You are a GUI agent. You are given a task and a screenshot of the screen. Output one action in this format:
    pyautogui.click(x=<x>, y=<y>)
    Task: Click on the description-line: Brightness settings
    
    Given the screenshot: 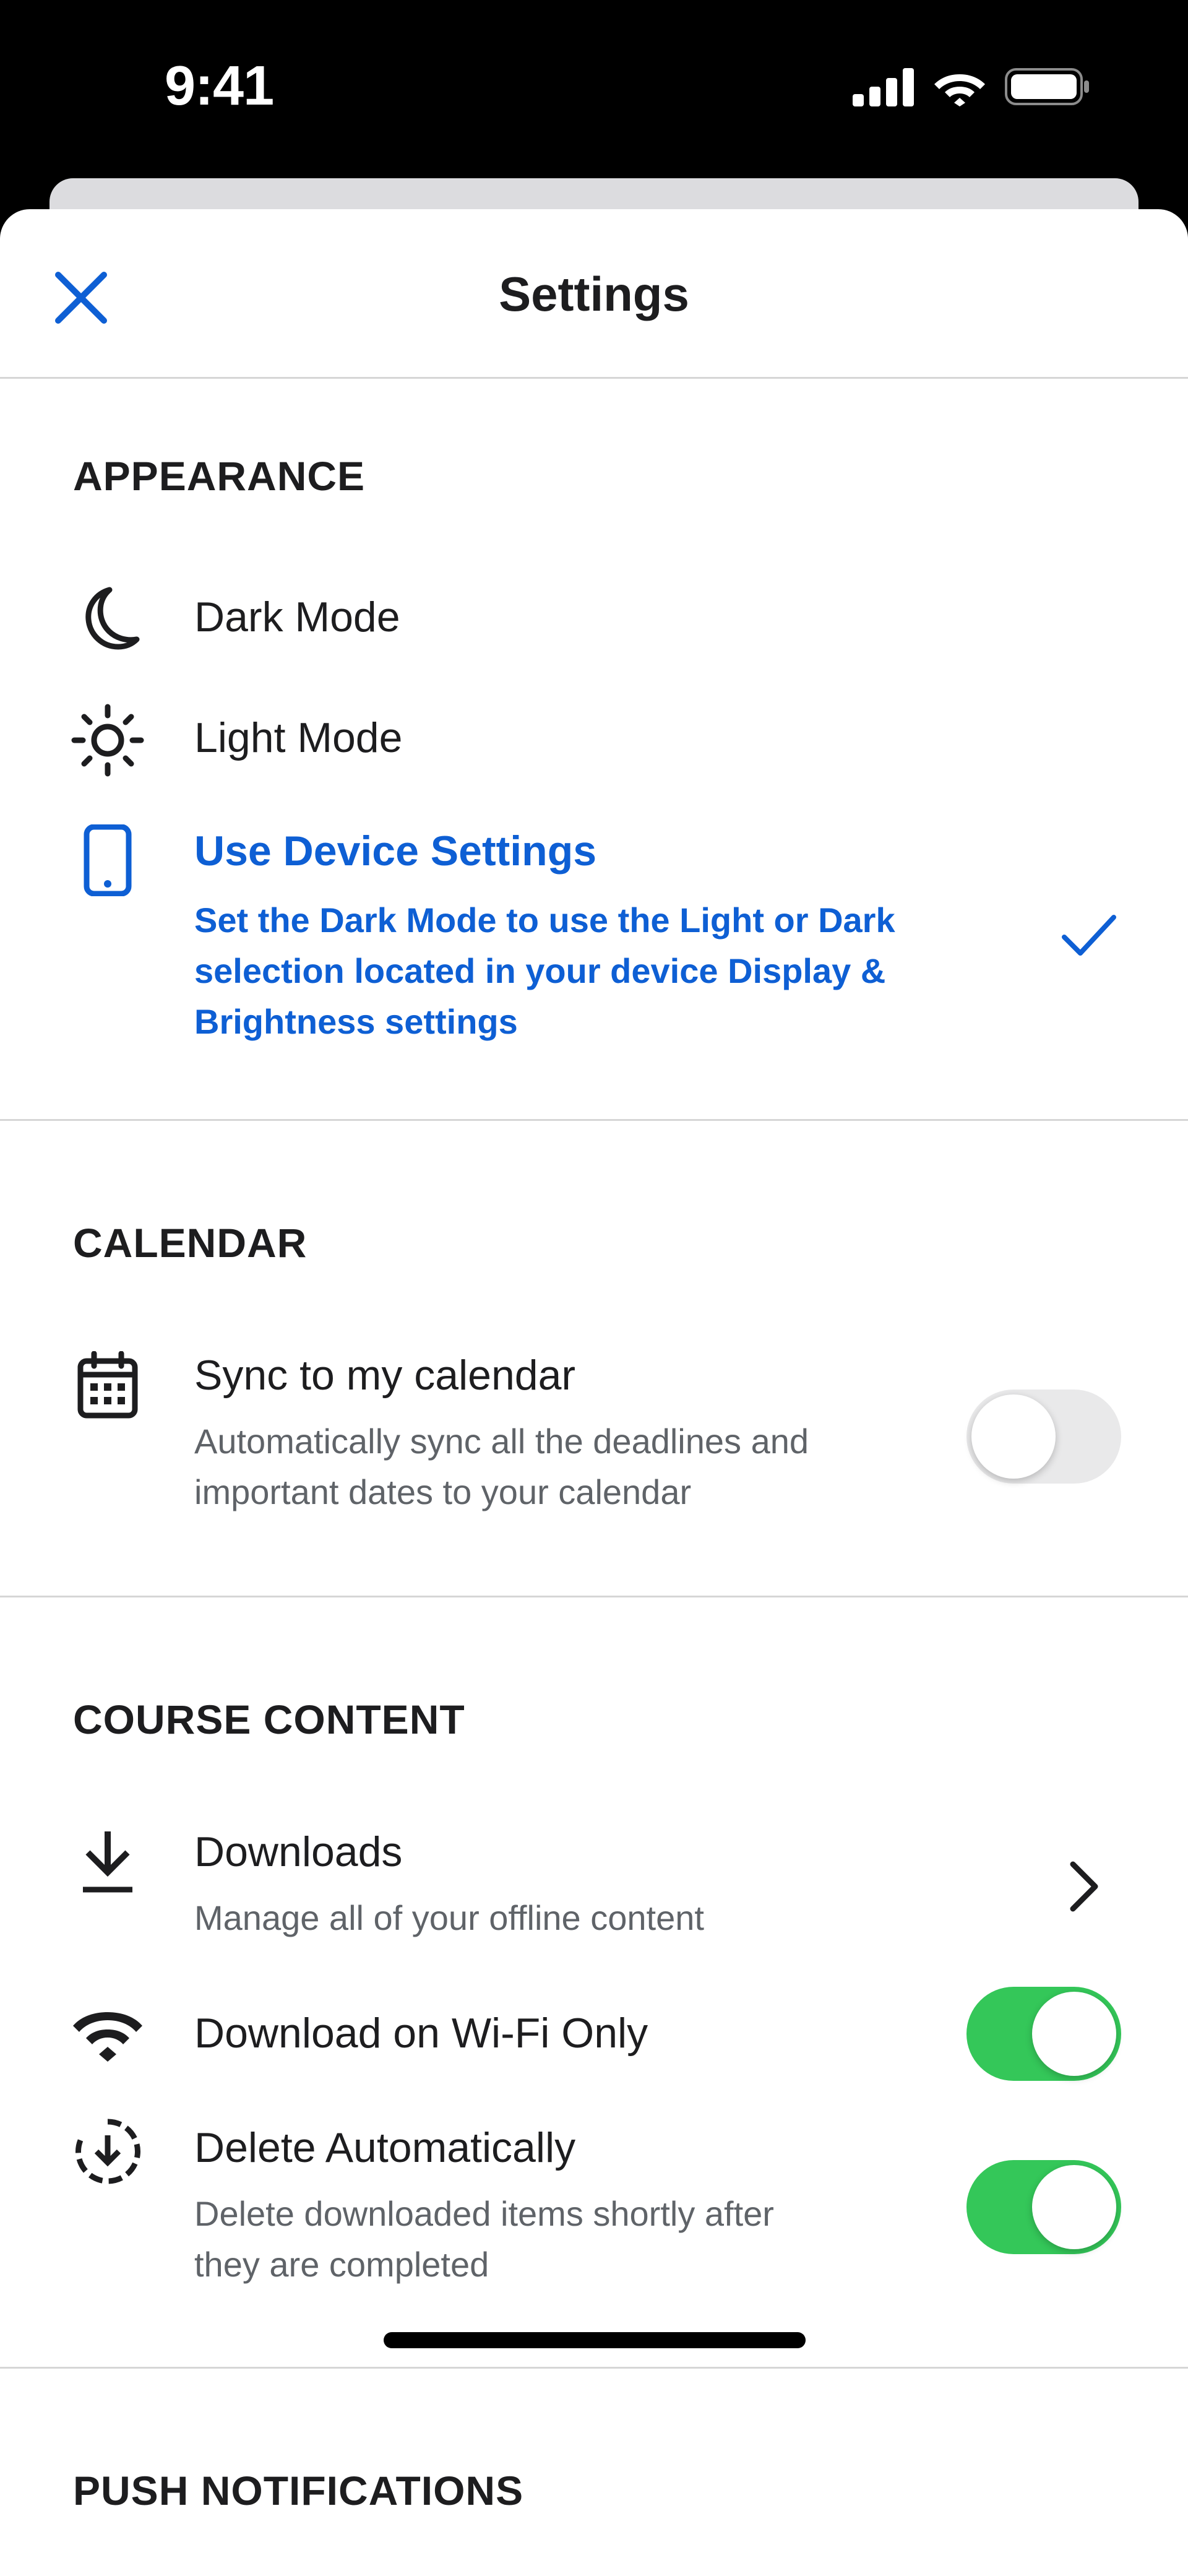 What is the action you would take?
    pyautogui.click(x=356, y=1021)
    